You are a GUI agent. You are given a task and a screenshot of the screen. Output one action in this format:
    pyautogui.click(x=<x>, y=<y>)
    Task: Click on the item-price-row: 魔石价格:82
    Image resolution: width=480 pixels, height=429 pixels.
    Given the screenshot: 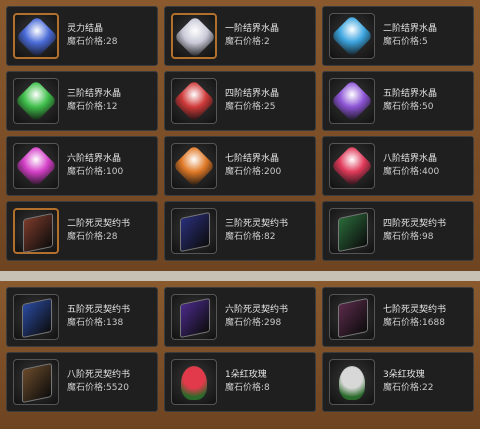 What is the action you would take?
    pyautogui.click(x=256, y=237)
    